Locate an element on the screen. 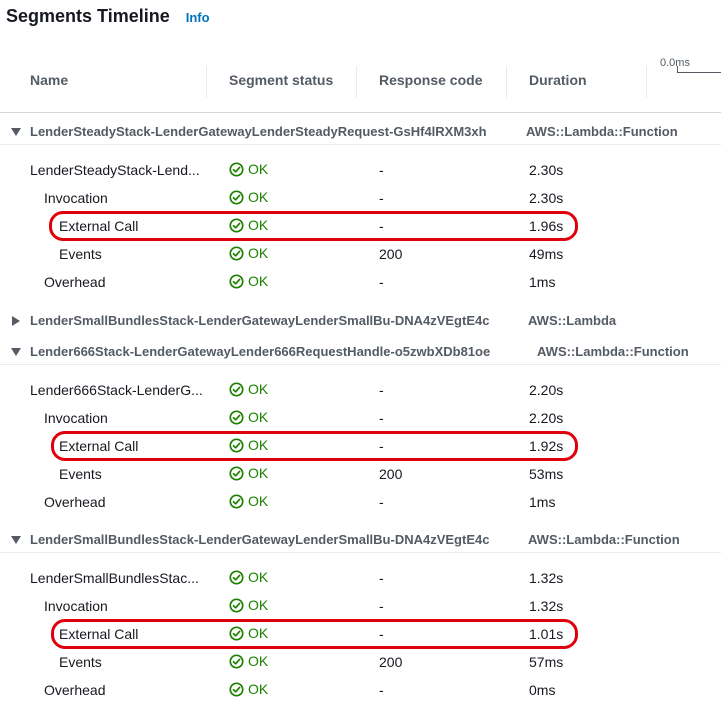  column-header-duration: Duration is located at coordinates (558, 80).